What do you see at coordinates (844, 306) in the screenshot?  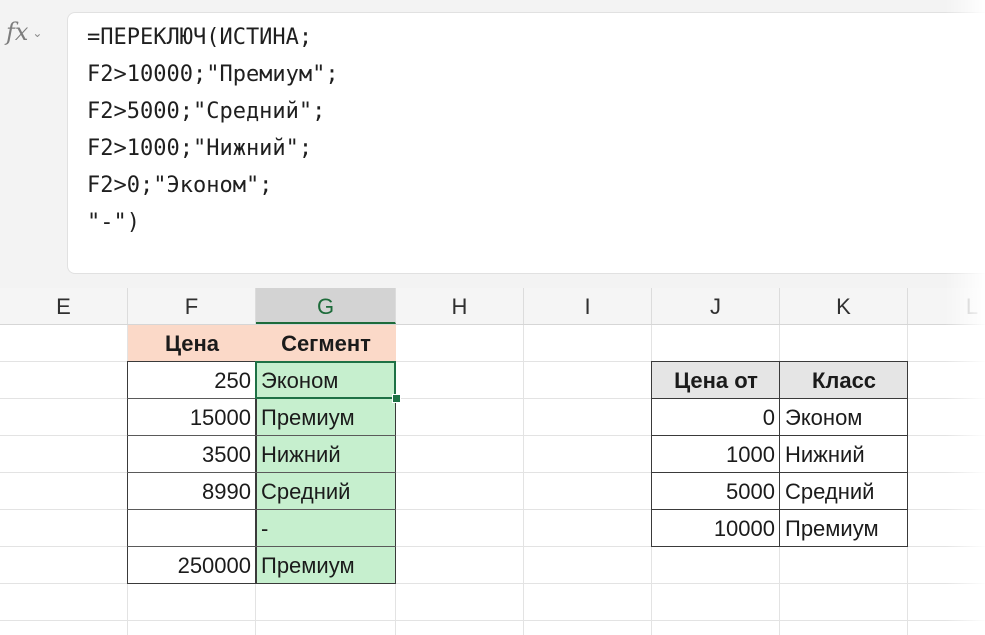 I see `column-header-k: K` at bounding box center [844, 306].